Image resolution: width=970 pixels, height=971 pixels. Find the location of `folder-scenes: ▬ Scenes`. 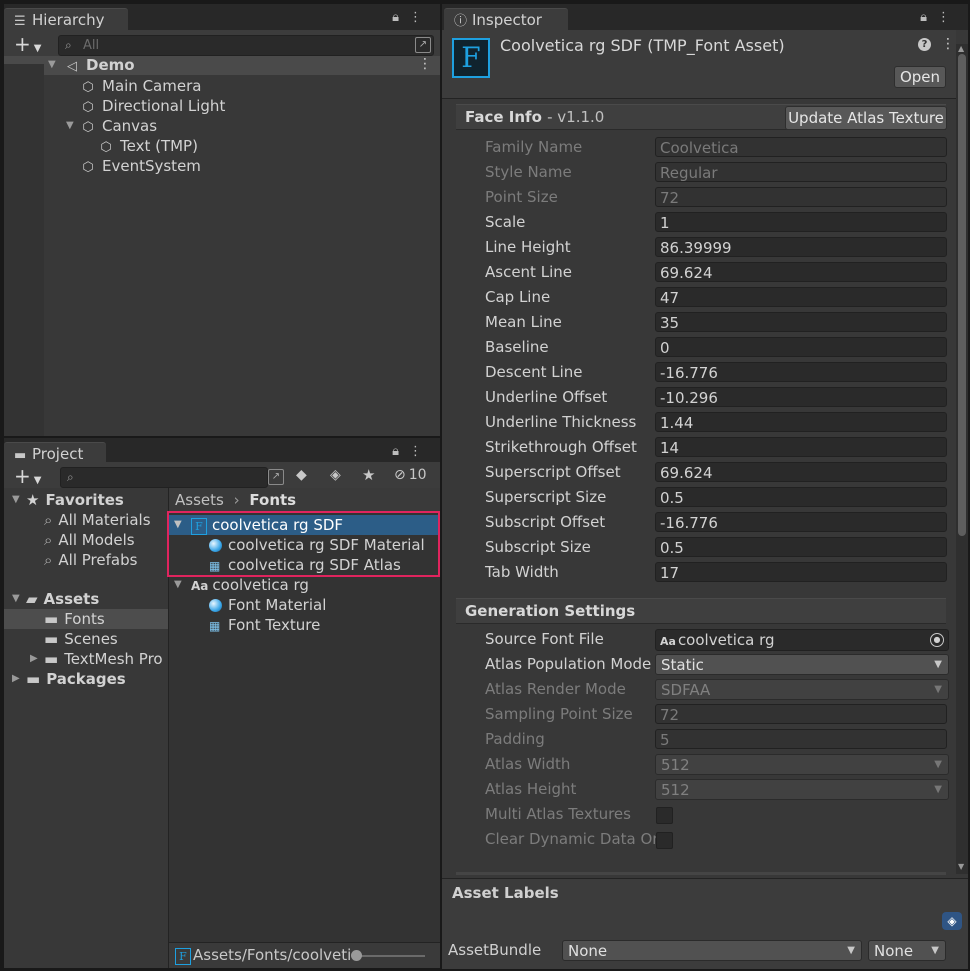

folder-scenes: ▬ Scenes is located at coordinates (81, 639).